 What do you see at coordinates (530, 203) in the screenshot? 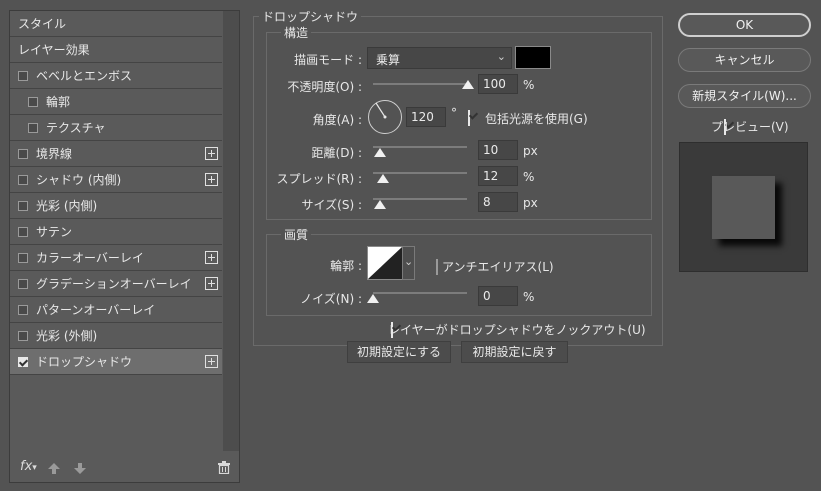
I see `size-unit: px` at bounding box center [530, 203].